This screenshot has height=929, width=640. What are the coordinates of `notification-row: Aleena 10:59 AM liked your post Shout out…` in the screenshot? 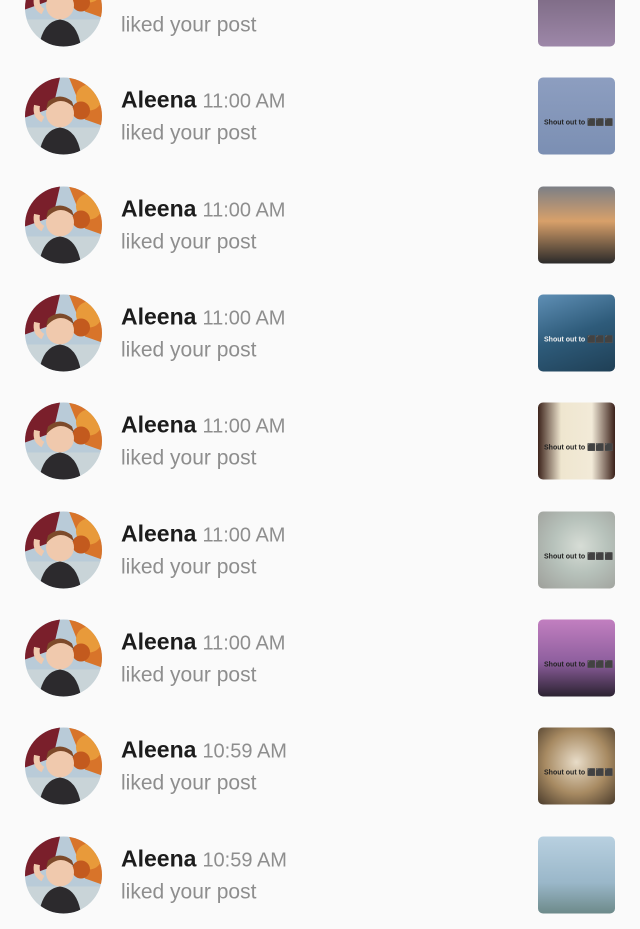 It's located at (320, 766).